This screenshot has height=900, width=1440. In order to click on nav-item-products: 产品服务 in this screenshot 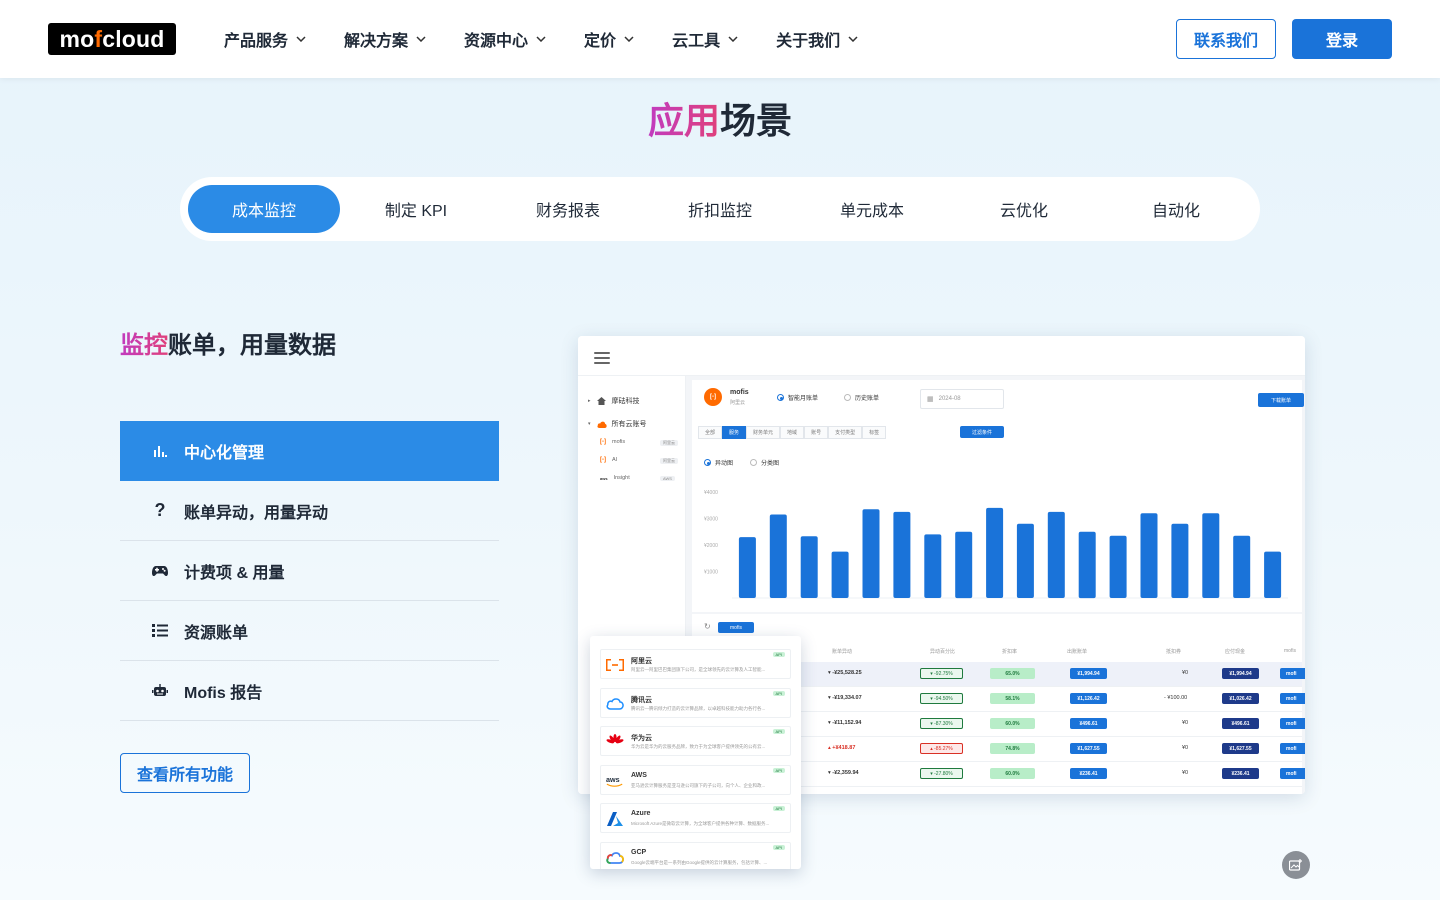, I will do `click(265, 39)`.